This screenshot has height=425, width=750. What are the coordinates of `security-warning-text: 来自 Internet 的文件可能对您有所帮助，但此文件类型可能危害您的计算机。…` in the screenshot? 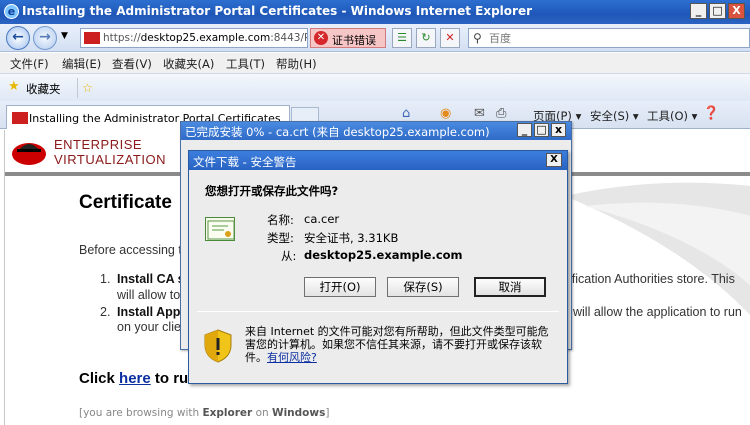 It's located at (397, 344).